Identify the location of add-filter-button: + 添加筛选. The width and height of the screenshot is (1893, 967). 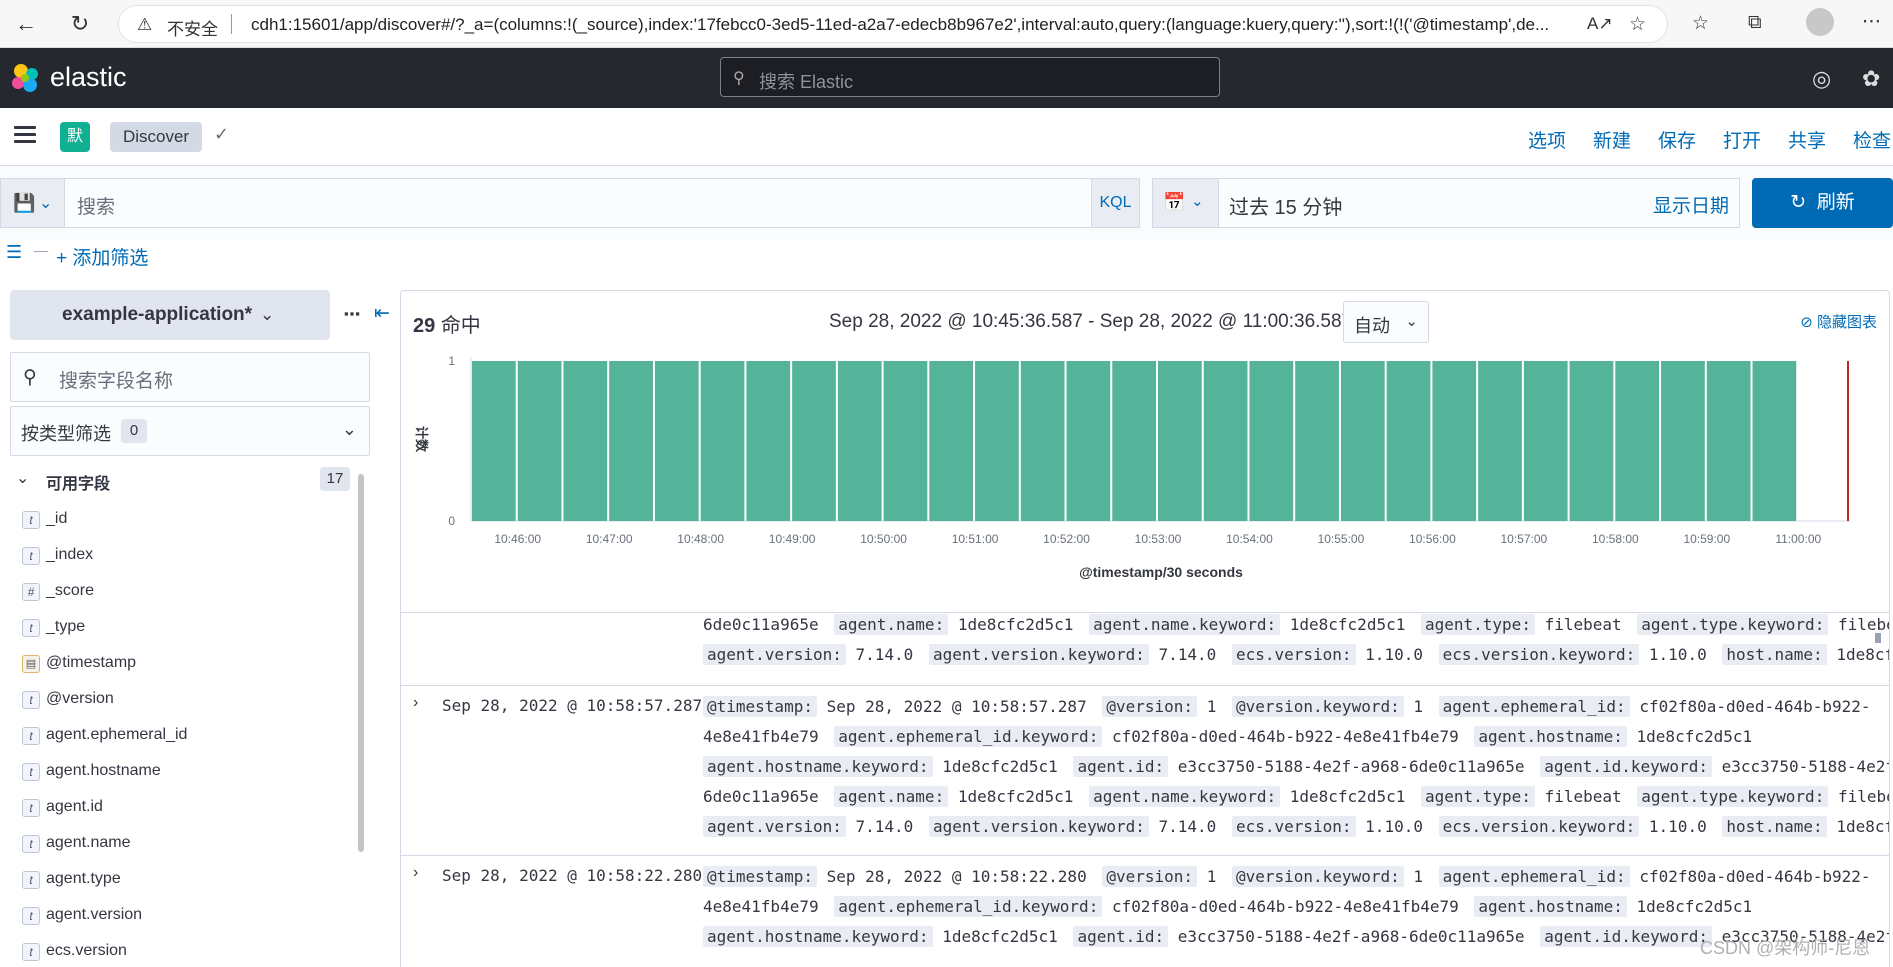
(102, 256).